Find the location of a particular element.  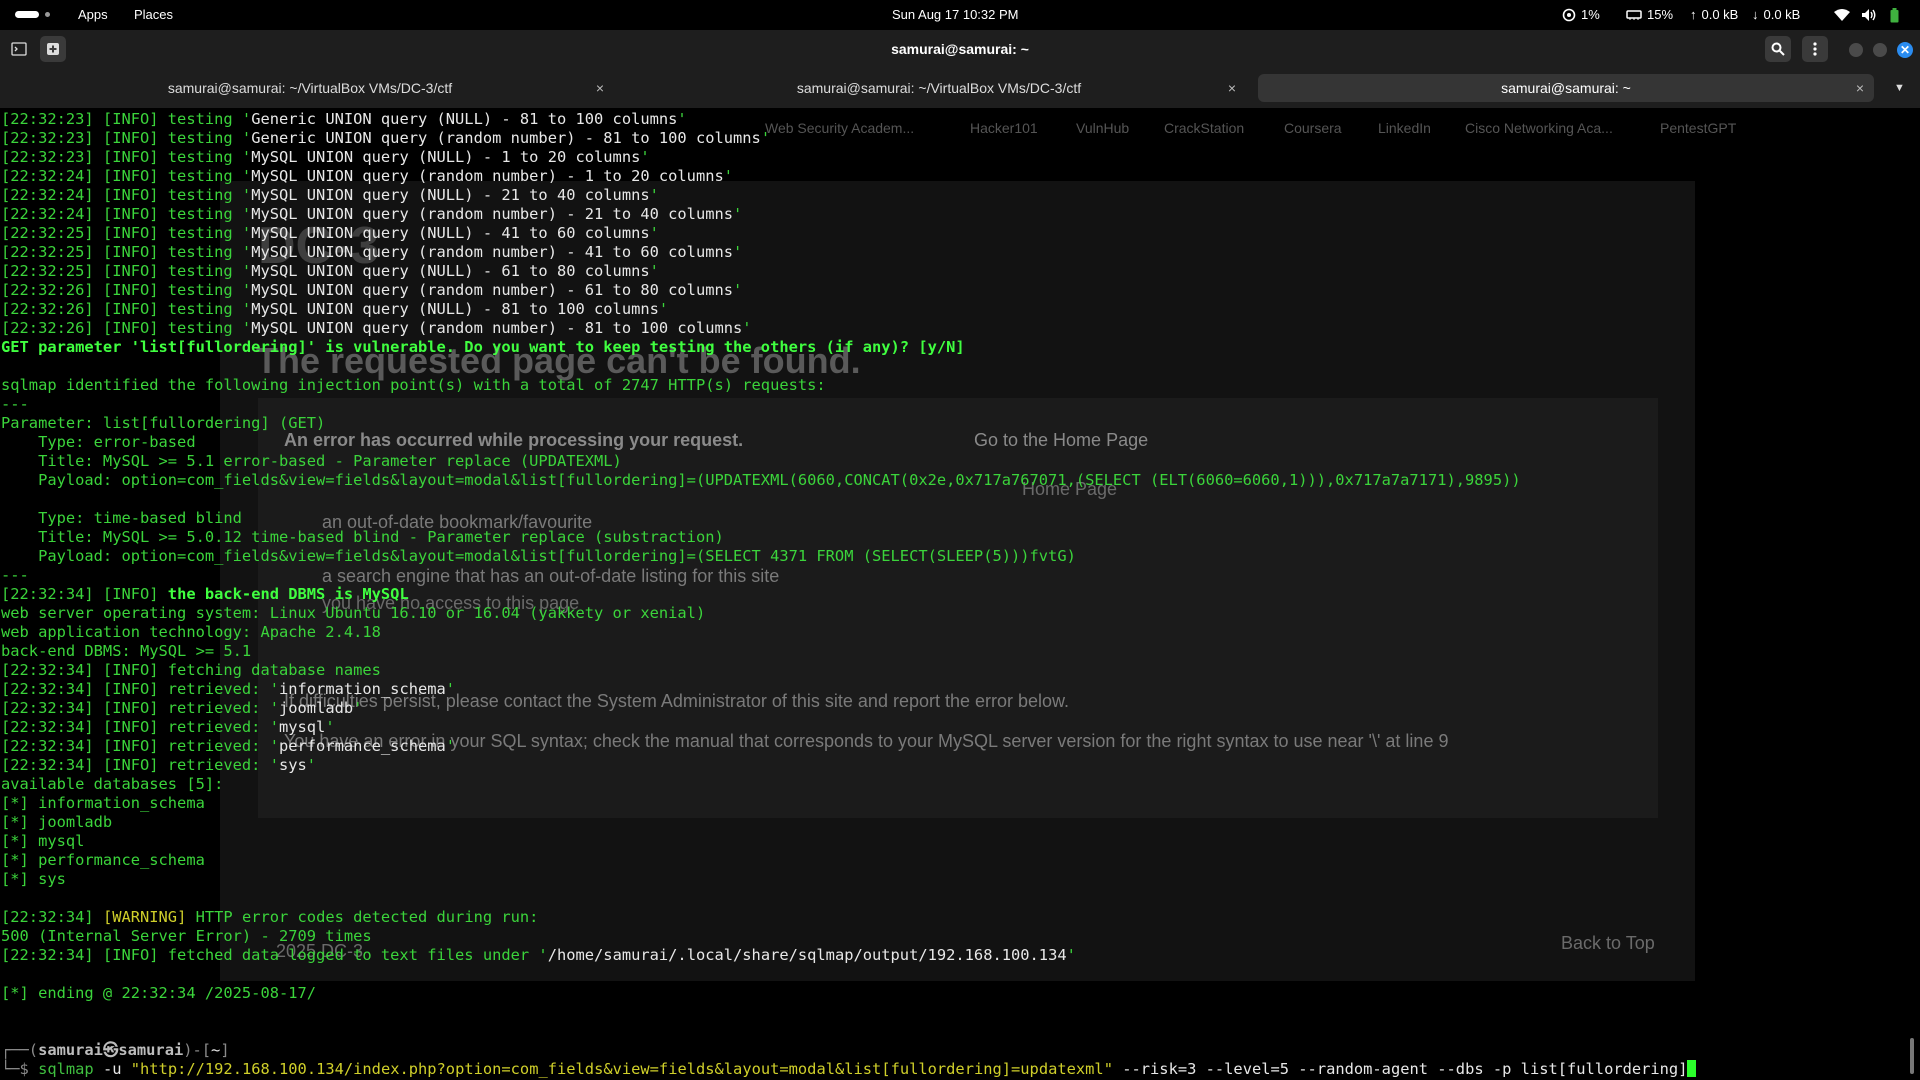

prompt-dir: ~ is located at coordinates (216, 1050).